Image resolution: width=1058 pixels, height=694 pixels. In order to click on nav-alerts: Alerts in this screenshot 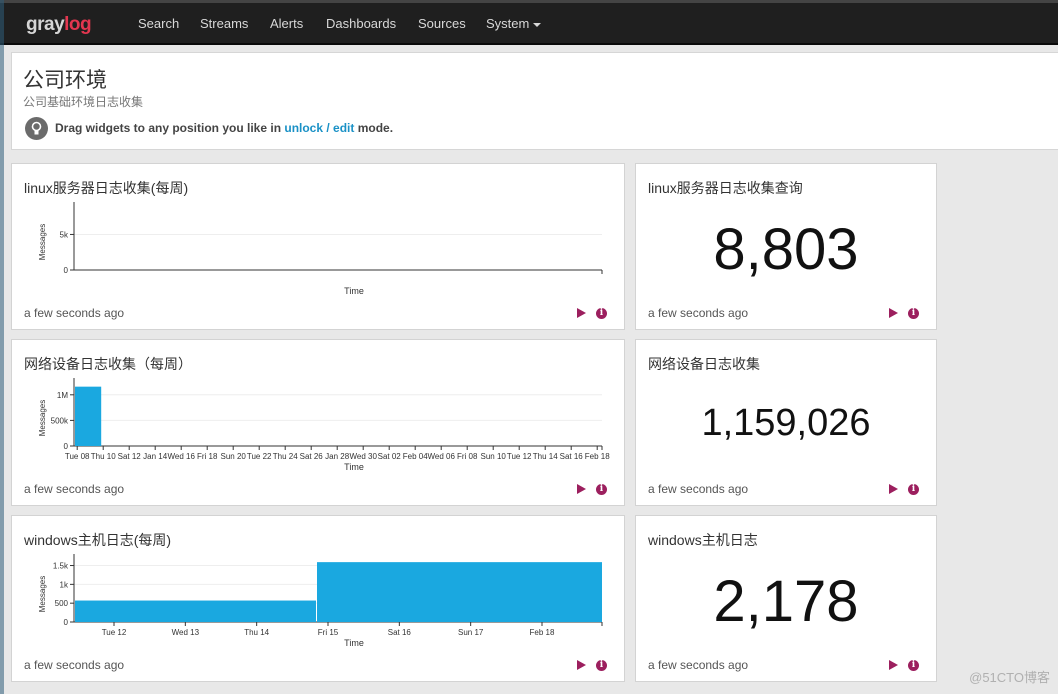, I will do `click(286, 23)`.